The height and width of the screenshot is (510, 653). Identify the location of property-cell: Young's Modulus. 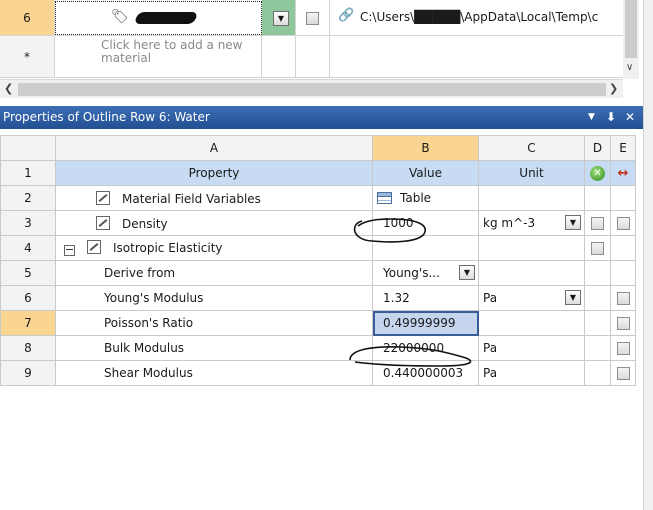
(214, 298).